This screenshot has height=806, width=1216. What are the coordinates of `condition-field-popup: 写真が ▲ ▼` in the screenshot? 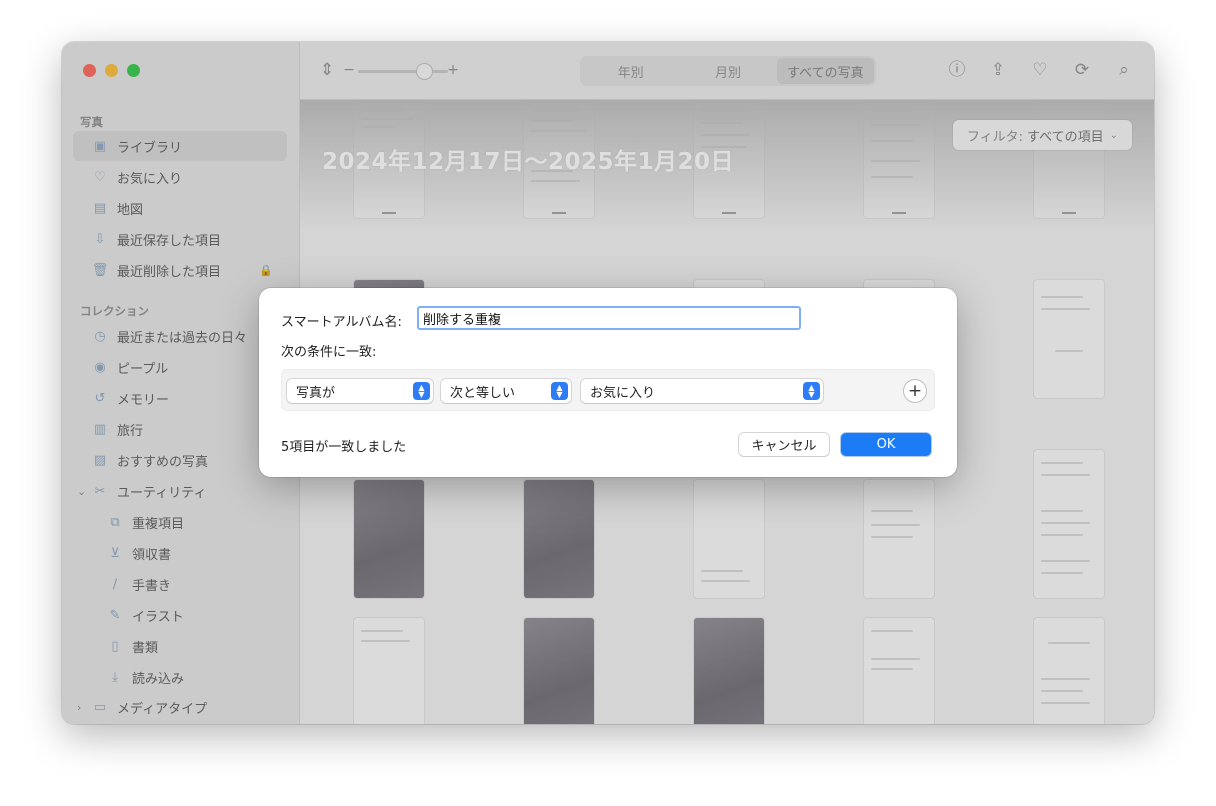 It's located at (360, 391).